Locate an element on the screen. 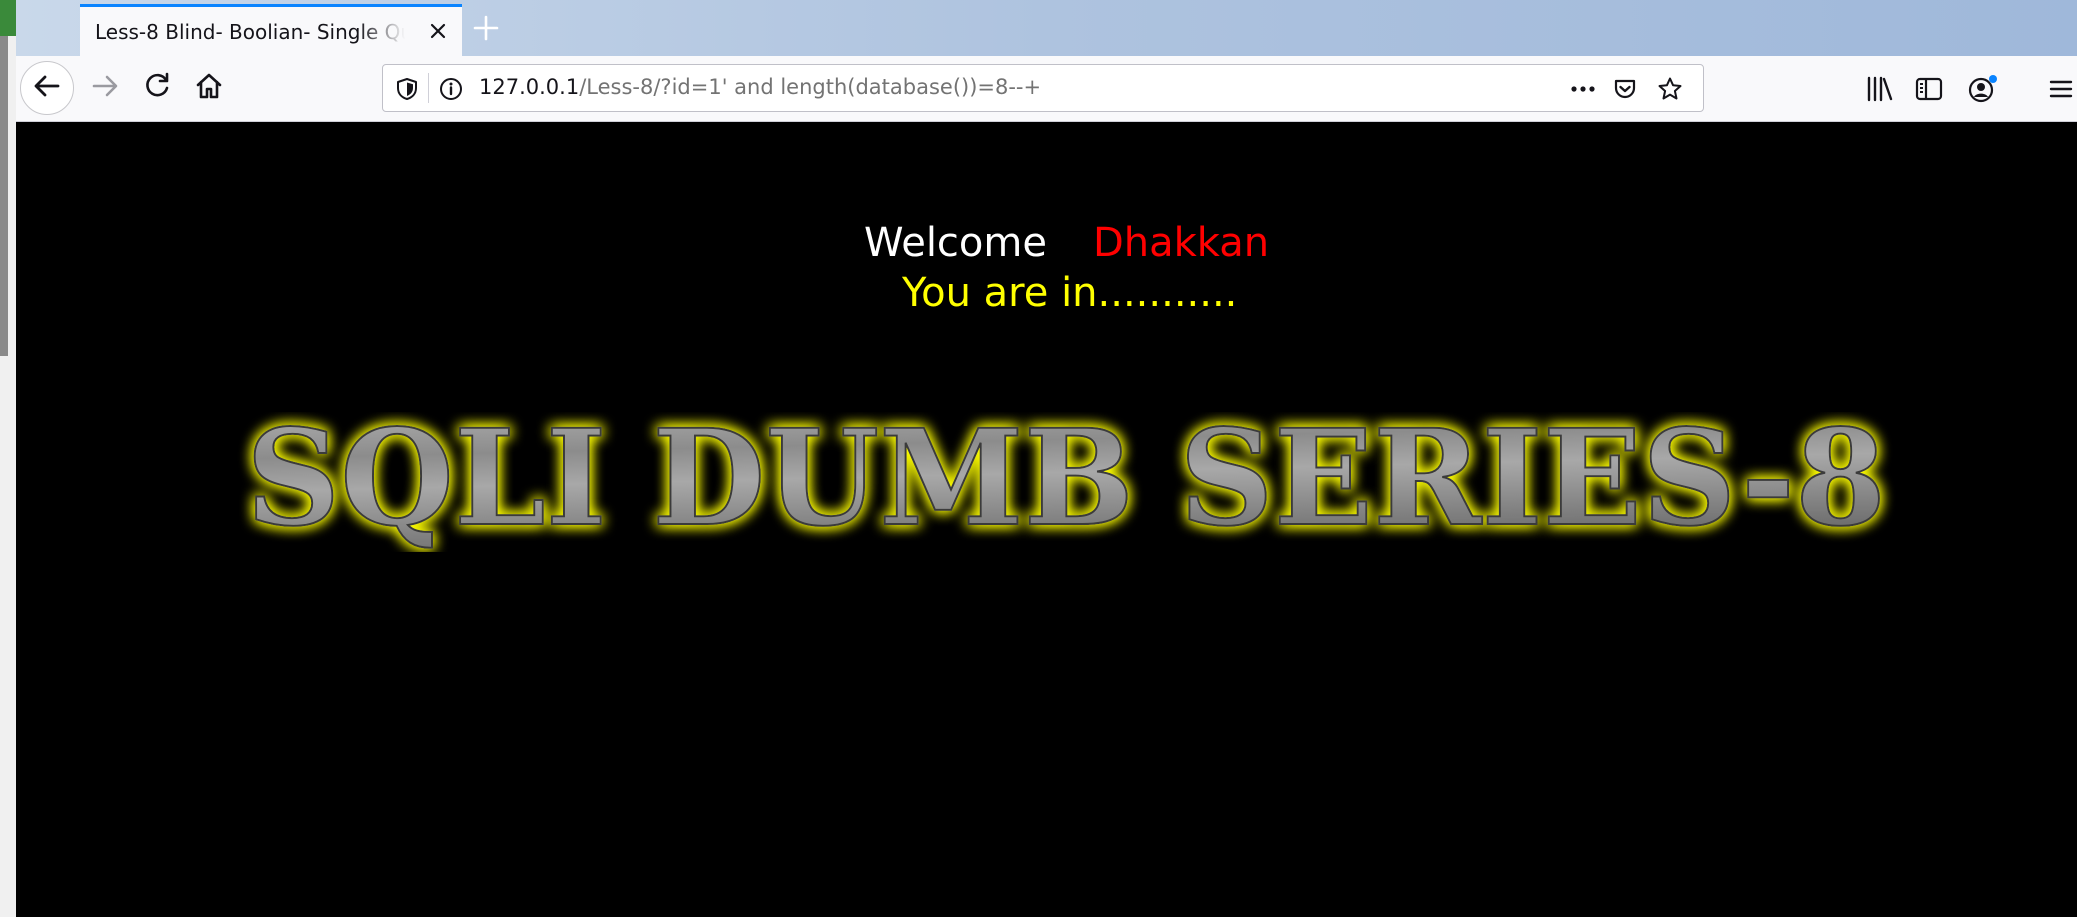 The image size is (2077, 917). arrow-right-icon is located at coordinates (105, 88).